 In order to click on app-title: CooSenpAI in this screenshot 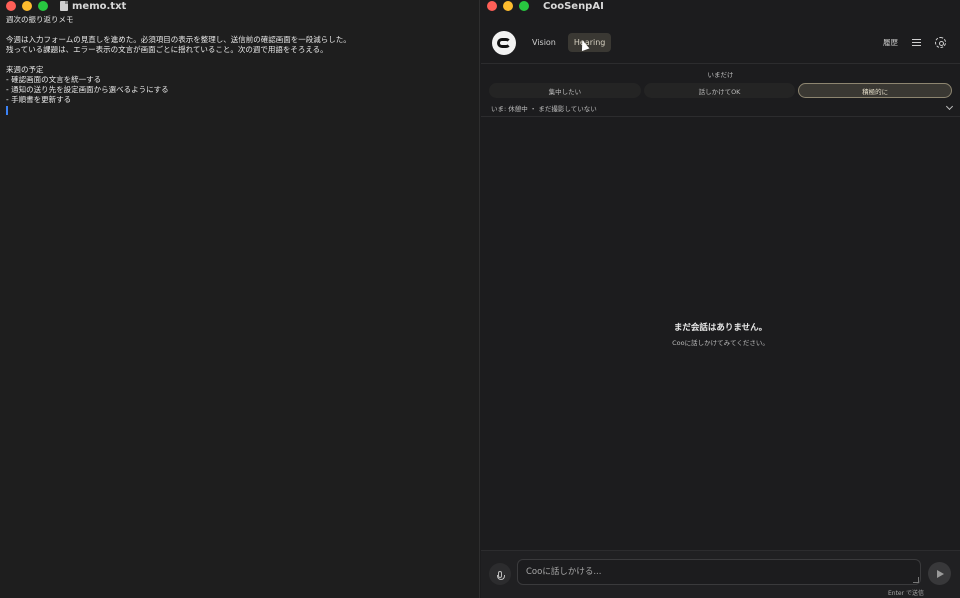, I will do `click(573, 6)`.